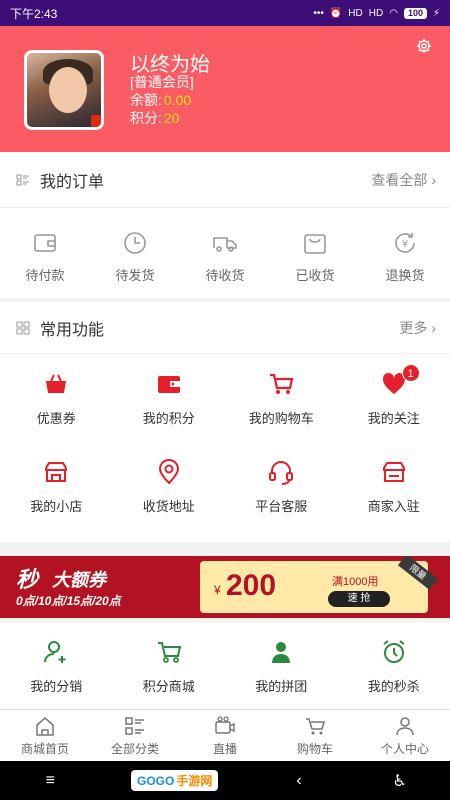 The height and width of the screenshot is (800, 450). I want to click on accessibility-icon: ♿, so click(400, 781).